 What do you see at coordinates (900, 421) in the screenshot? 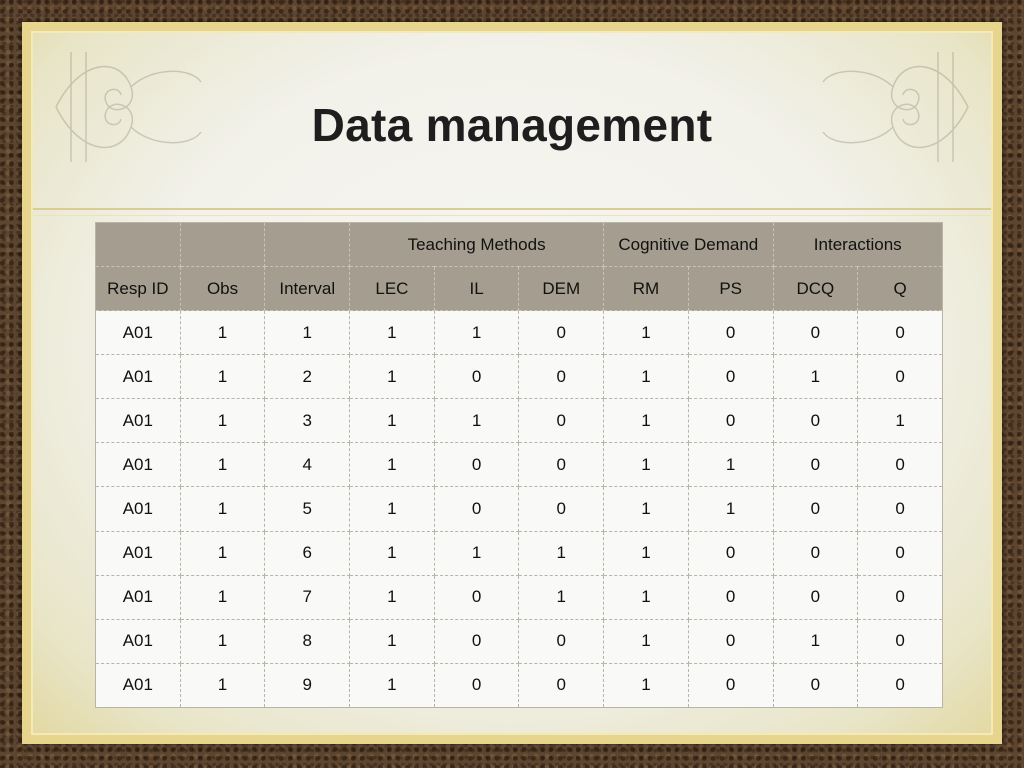
I see `cell-q: 1` at bounding box center [900, 421].